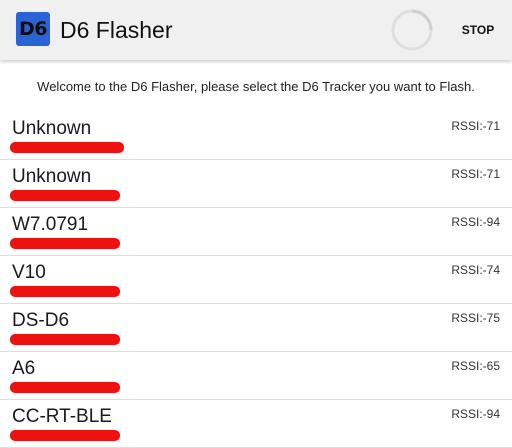 The width and height of the screenshot is (512, 448). What do you see at coordinates (62, 416) in the screenshot?
I see `device-name: CC-RT-BLE` at bounding box center [62, 416].